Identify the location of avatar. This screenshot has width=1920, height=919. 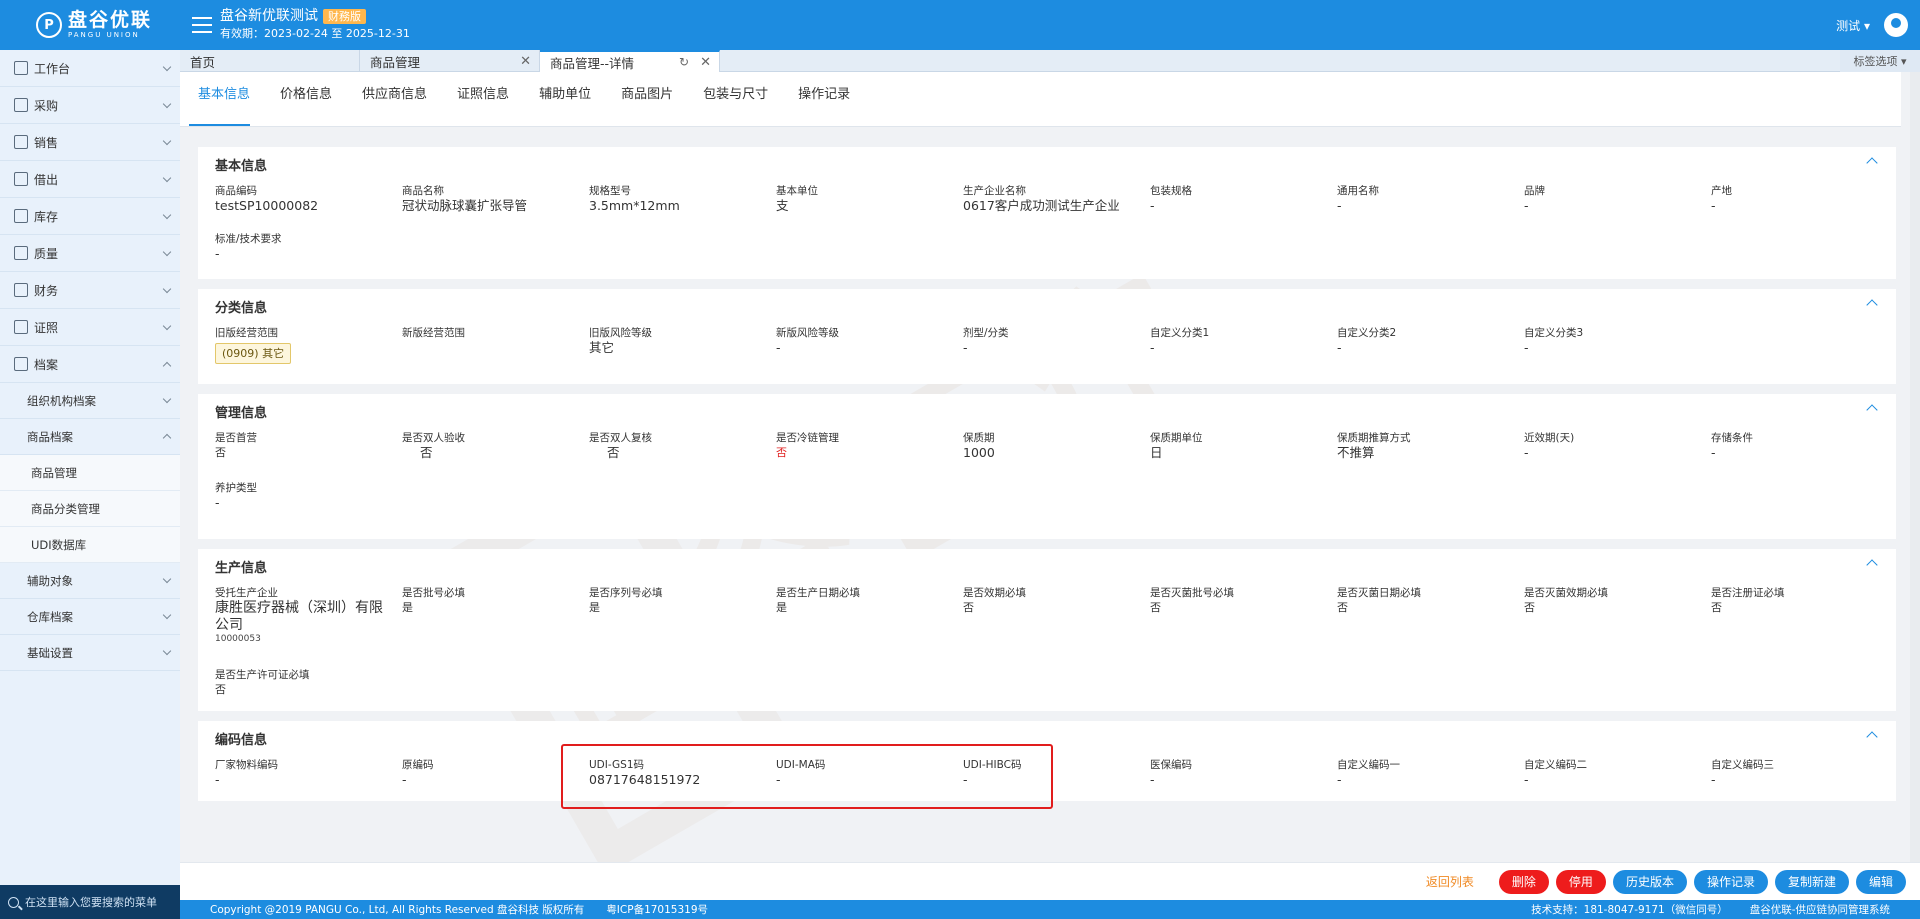
(1896, 25).